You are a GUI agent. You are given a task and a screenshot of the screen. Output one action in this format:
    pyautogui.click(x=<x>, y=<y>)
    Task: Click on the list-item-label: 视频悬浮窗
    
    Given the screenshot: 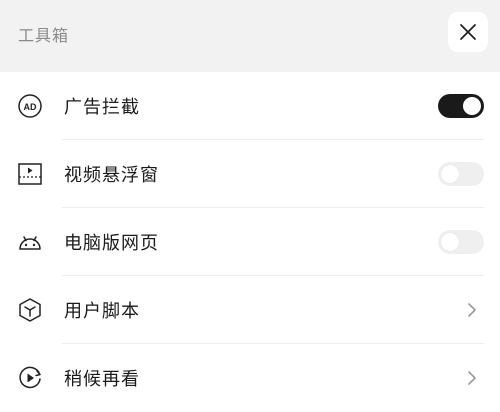 What is the action you would take?
    pyautogui.click(x=111, y=175)
    